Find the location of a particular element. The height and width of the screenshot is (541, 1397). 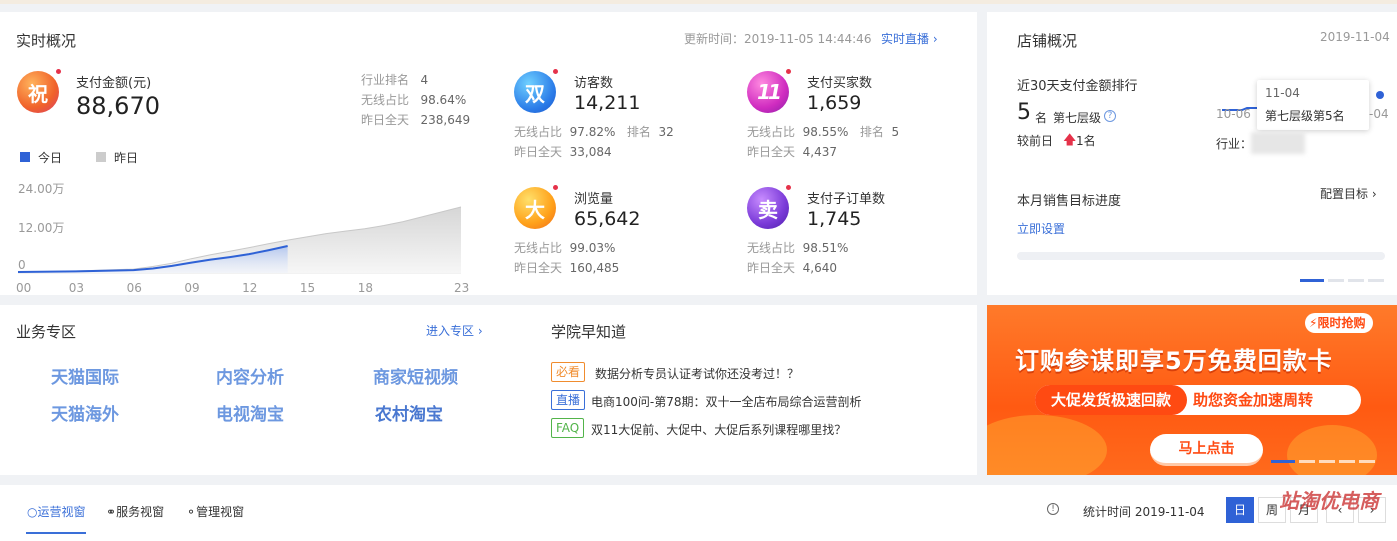

banner-sub-right: 助您资金加速周转 is located at coordinates (1253, 400).